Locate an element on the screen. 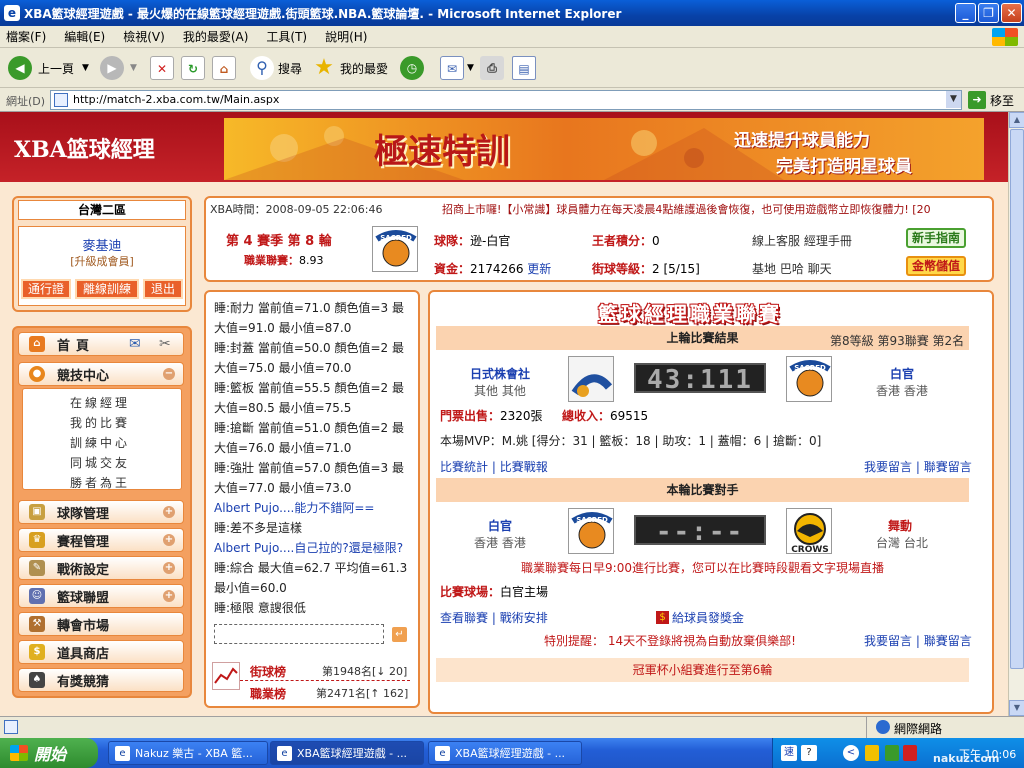 This screenshot has width=1024, height=768. collapse-icon: − is located at coordinates (169, 374).